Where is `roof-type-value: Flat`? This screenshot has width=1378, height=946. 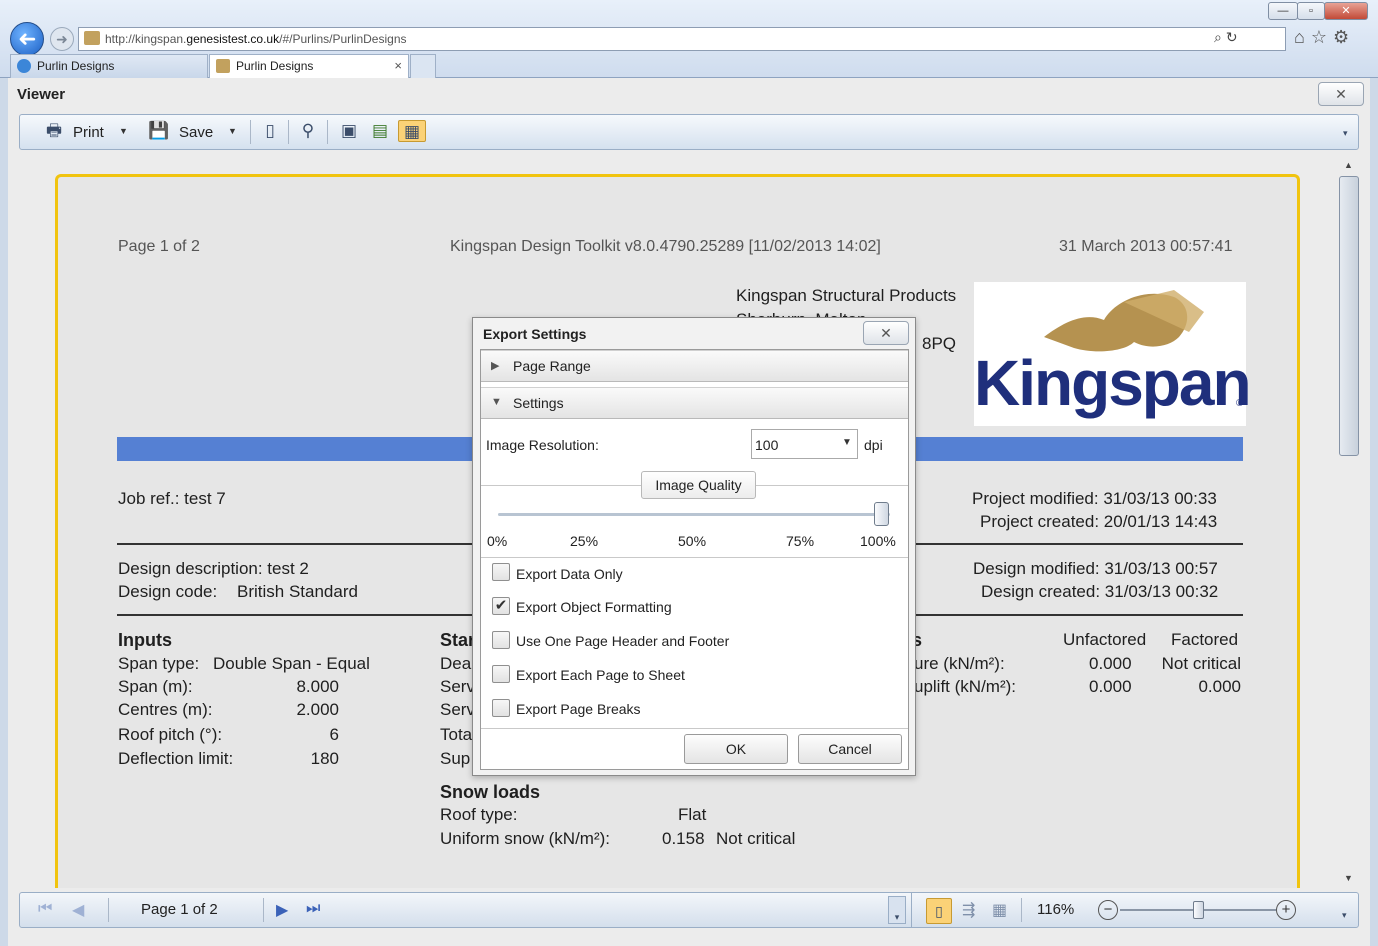 roof-type-value: Flat is located at coordinates (692, 814).